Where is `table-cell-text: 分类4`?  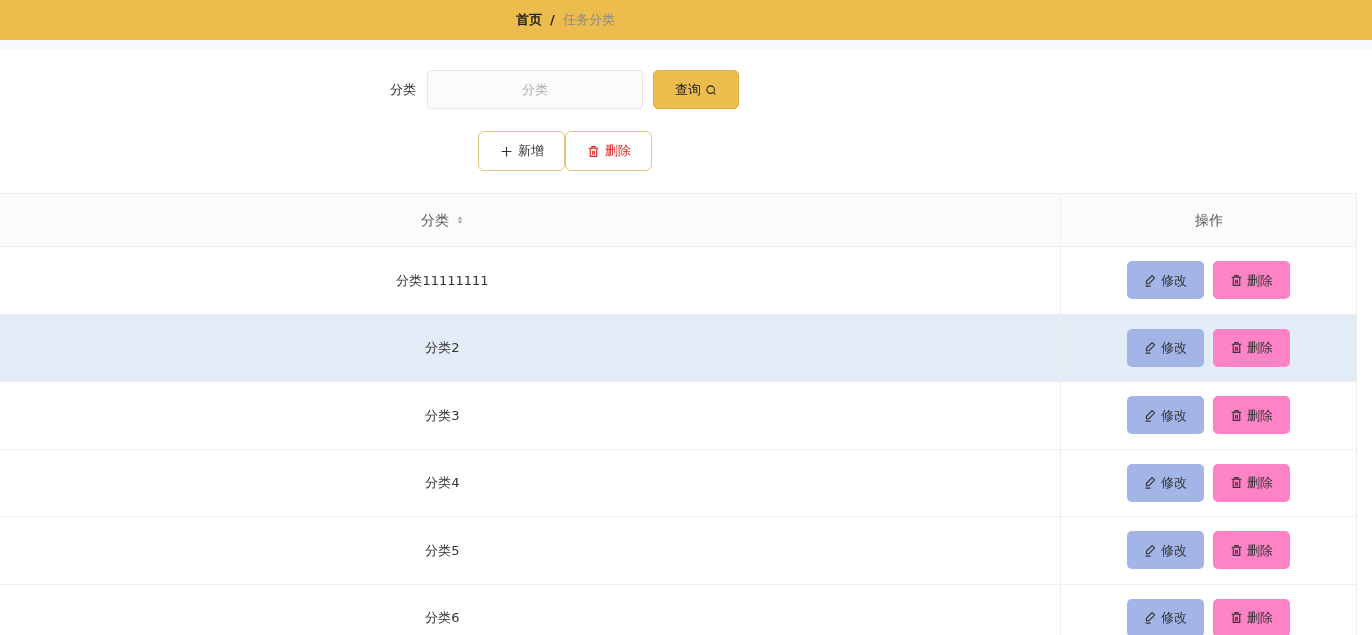 table-cell-text: 分类4 is located at coordinates (442, 483).